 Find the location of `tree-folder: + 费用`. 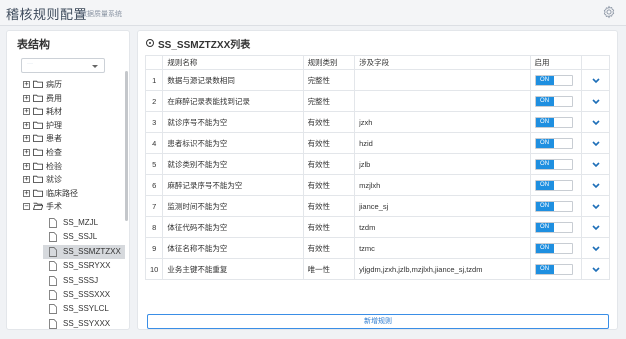

tree-folder: + 费用 is located at coordinates (66, 98).